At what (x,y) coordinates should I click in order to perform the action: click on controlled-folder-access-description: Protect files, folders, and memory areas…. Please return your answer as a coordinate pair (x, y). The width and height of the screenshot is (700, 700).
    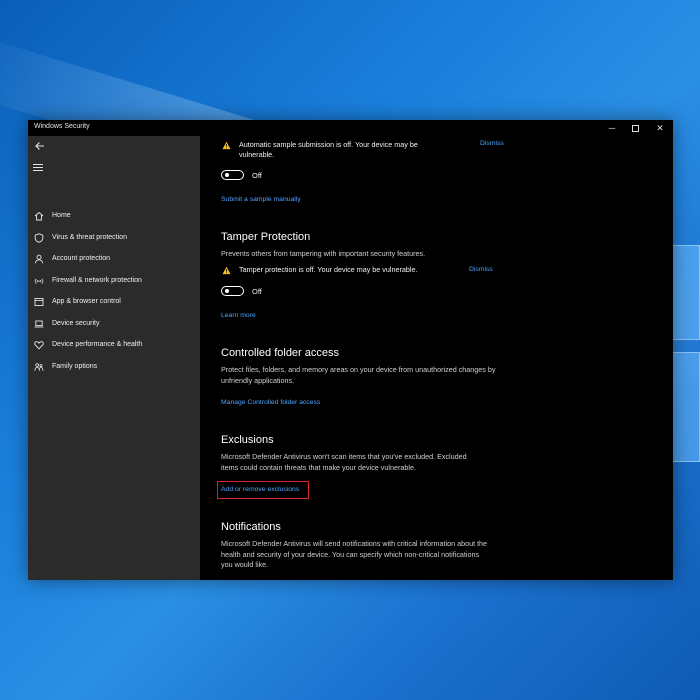
    Looking at the image, I should click on (358, 375).